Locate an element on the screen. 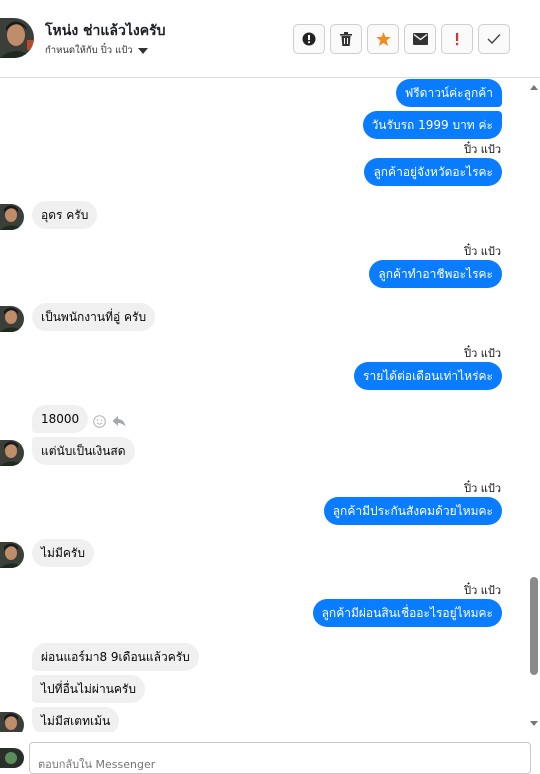  follow-up-button is located at coordinates (457, 39).